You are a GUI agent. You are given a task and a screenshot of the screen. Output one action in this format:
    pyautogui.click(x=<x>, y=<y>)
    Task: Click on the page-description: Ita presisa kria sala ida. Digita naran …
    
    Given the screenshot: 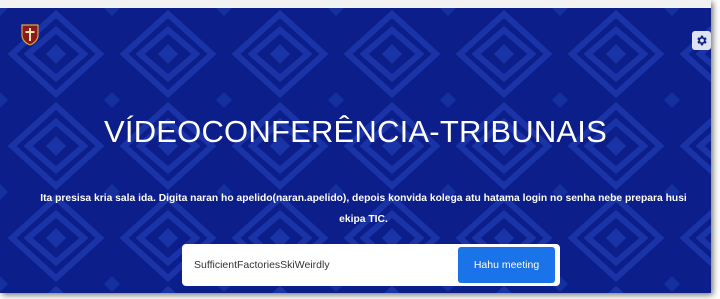 What is the action you would take?
    pyautogui.click(x=363, y=209)
    